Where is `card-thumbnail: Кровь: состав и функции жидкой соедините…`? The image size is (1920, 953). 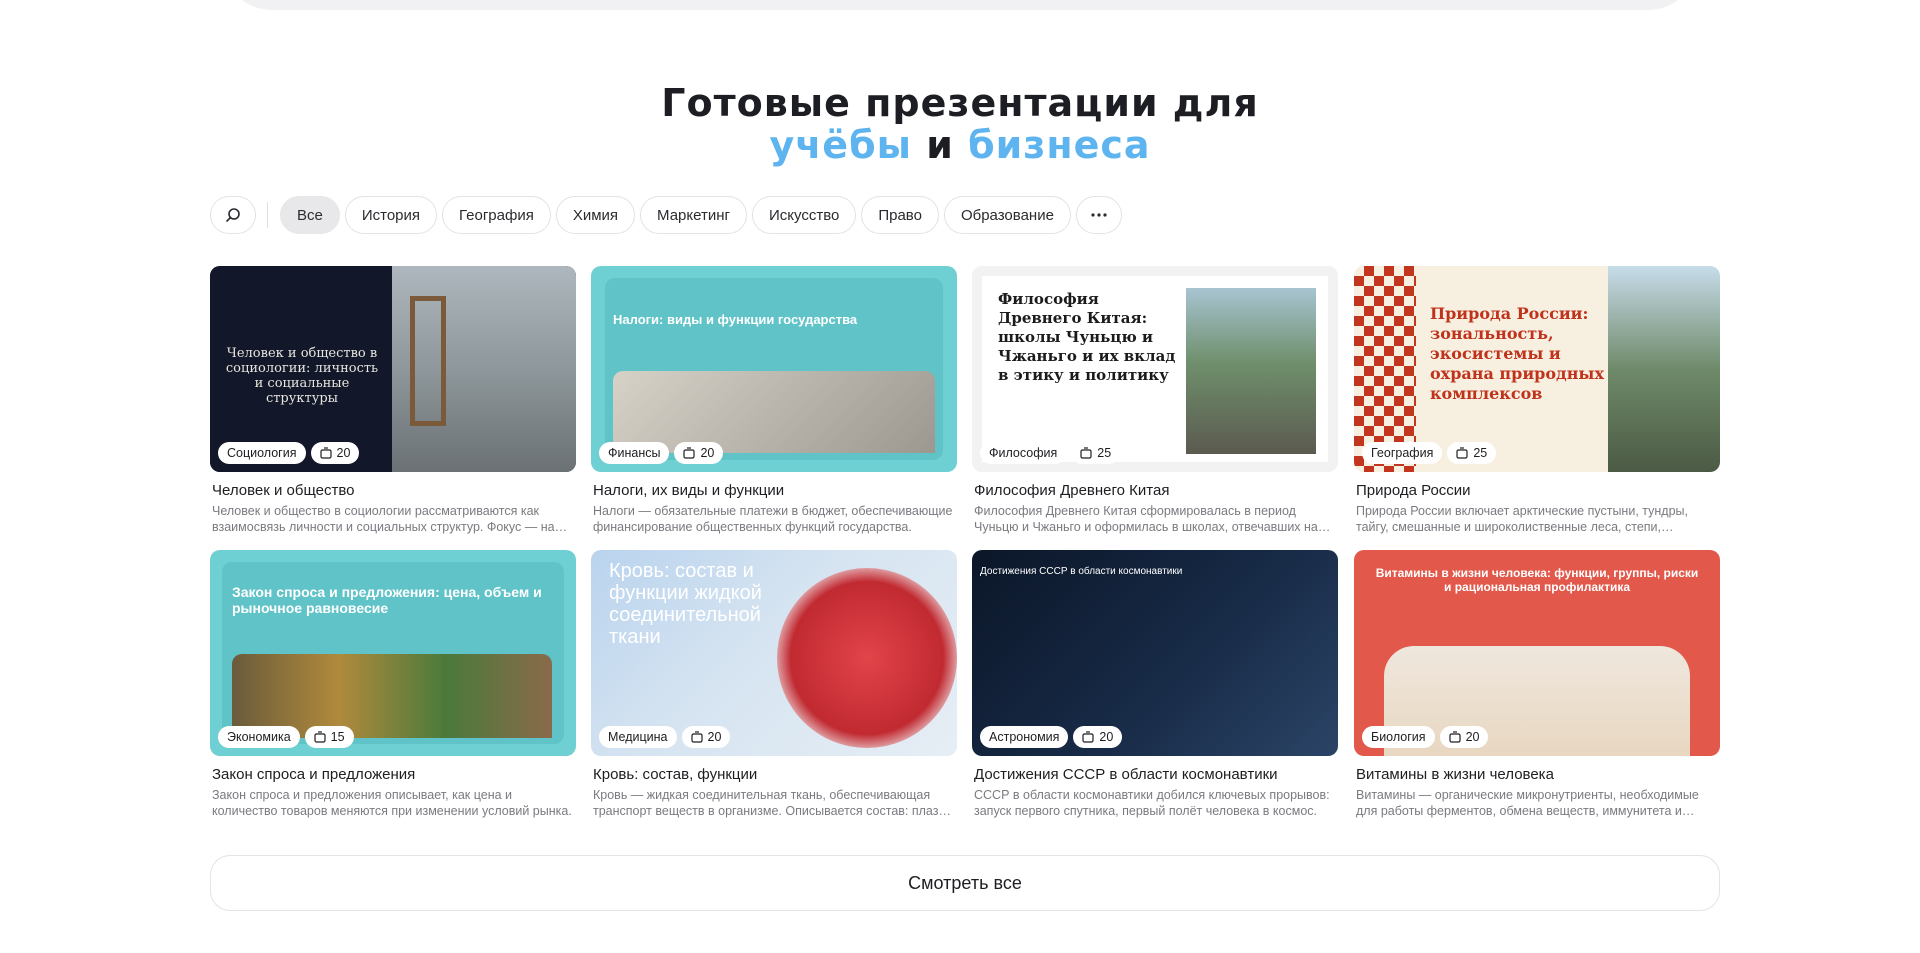 card-thumbnail: Кровь: состав и функции жидкой соедините… is located at coordinates (774, 653).